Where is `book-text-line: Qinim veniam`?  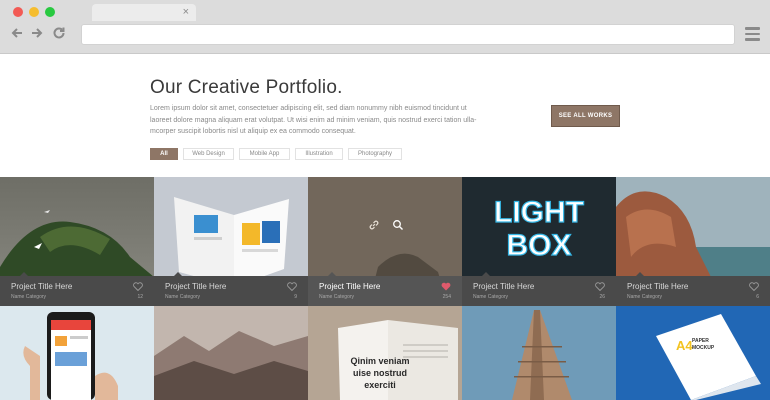 book-text-line: Qinim veniam is located at coordinates (379, 361).